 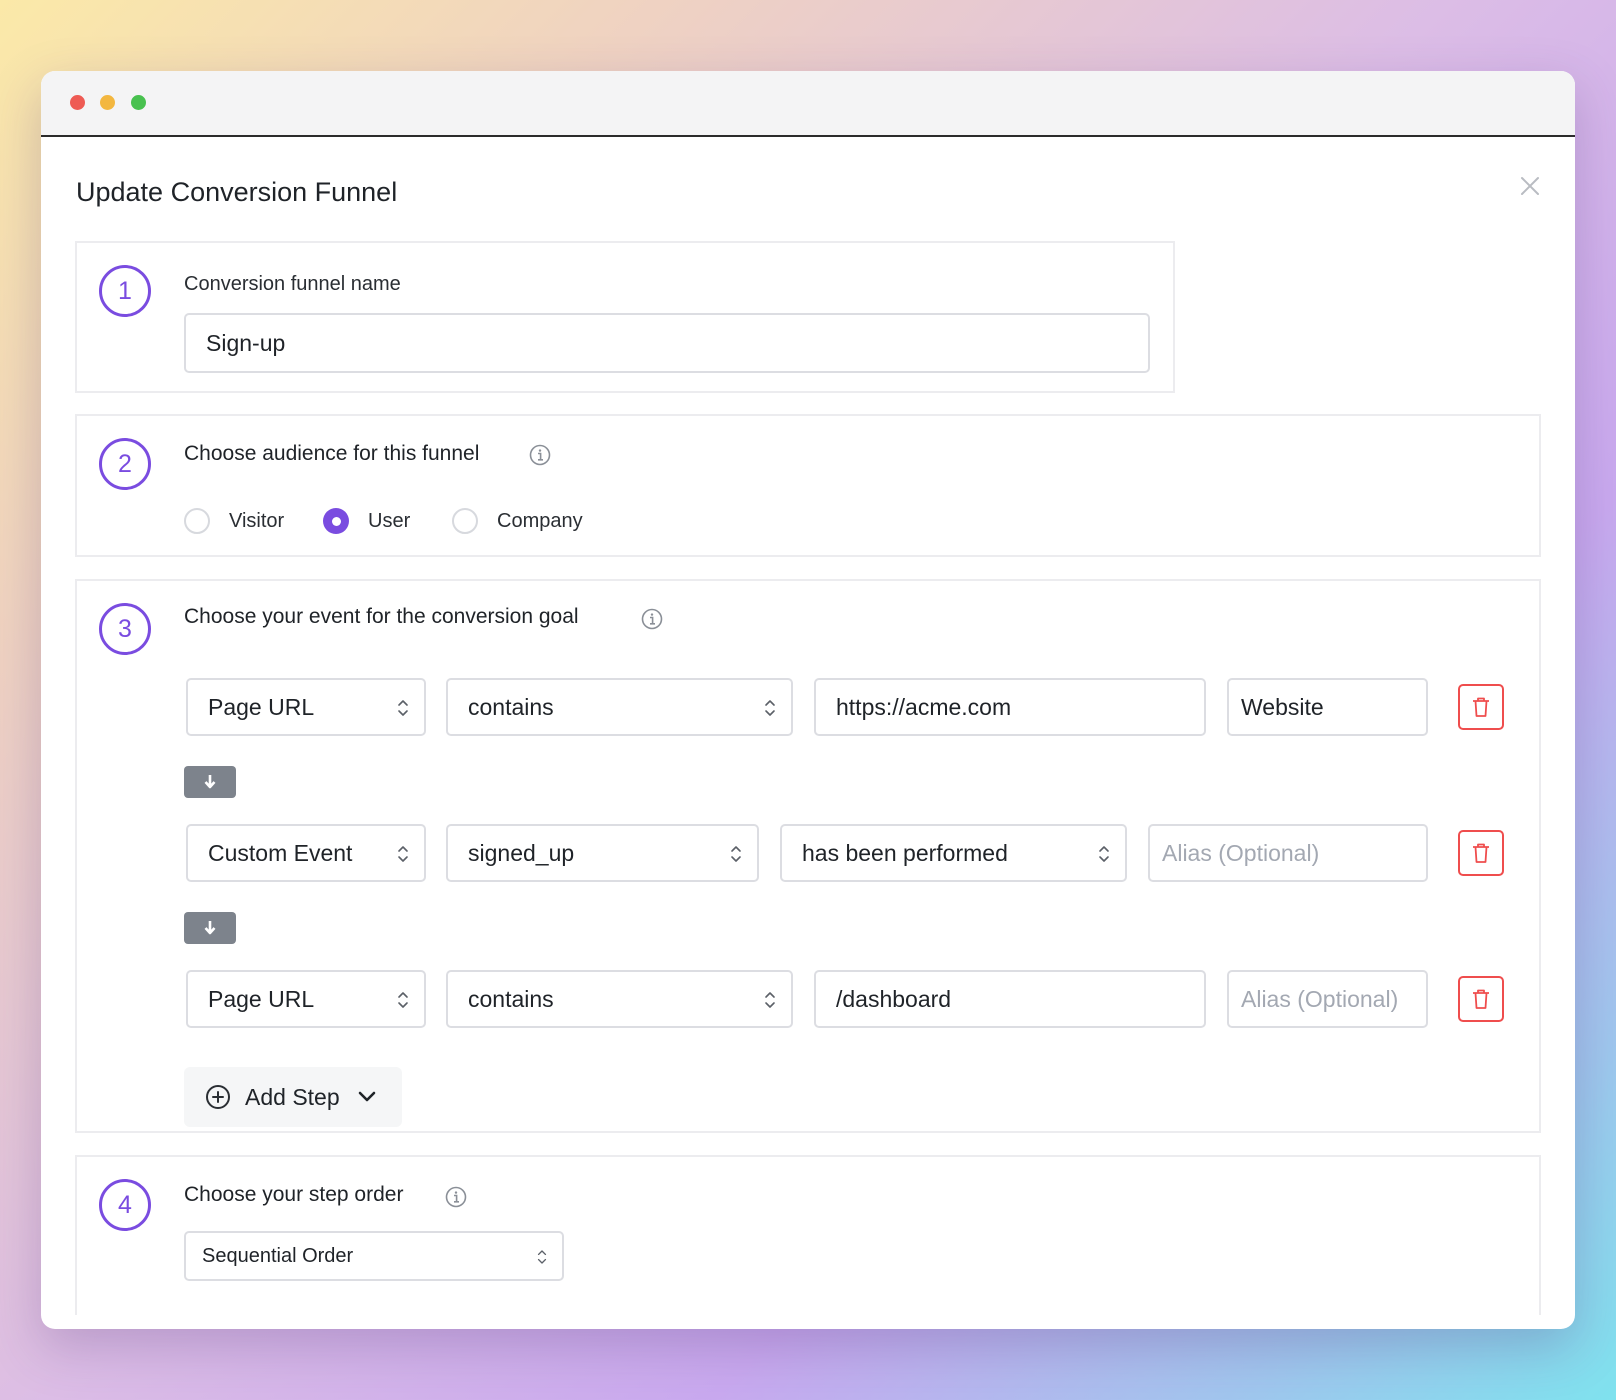 I want to click on window-titlebar, so click(x=808, y=104).